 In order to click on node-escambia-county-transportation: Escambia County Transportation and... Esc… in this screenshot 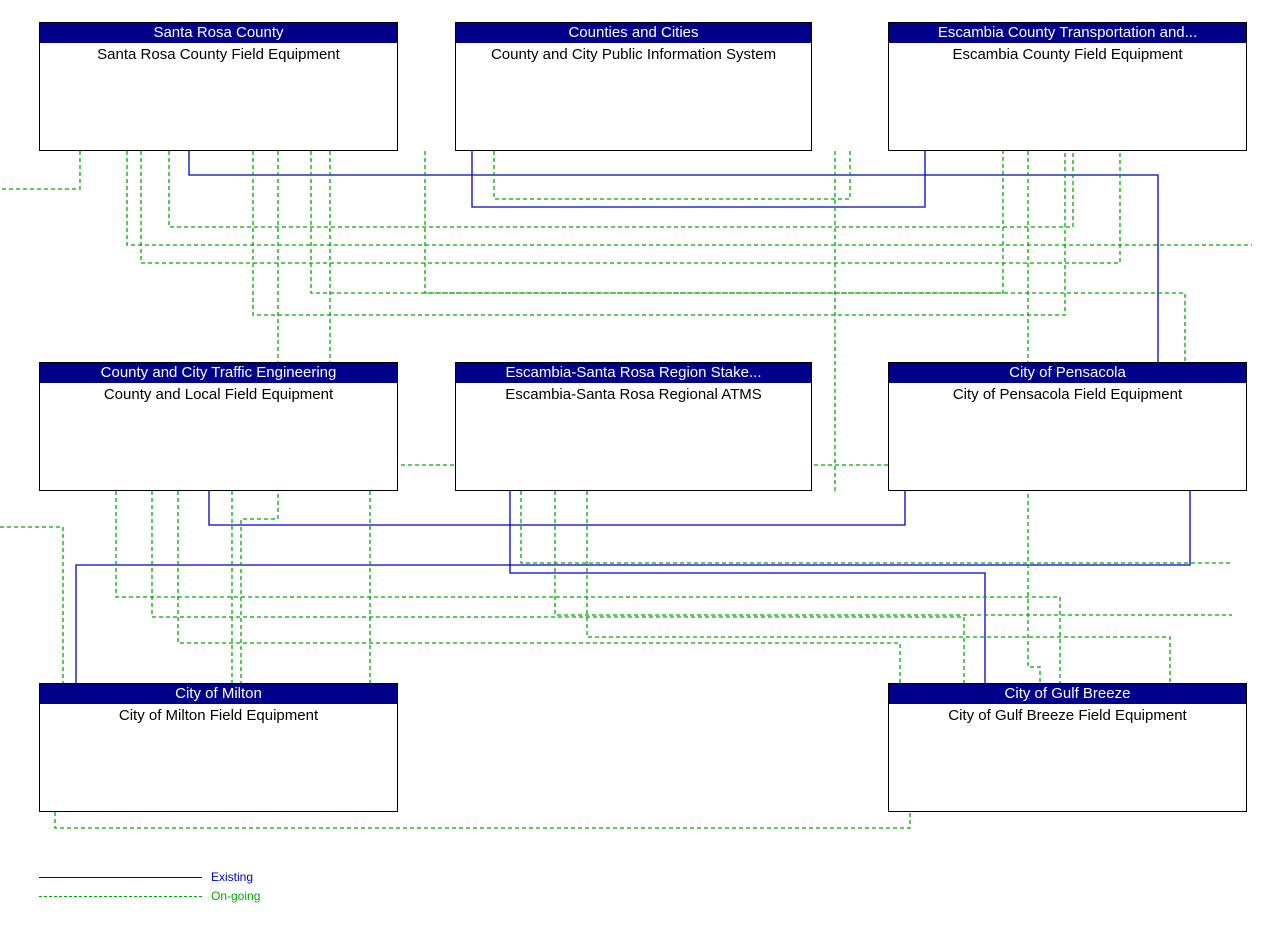, I will do `click(1067, 86)`.